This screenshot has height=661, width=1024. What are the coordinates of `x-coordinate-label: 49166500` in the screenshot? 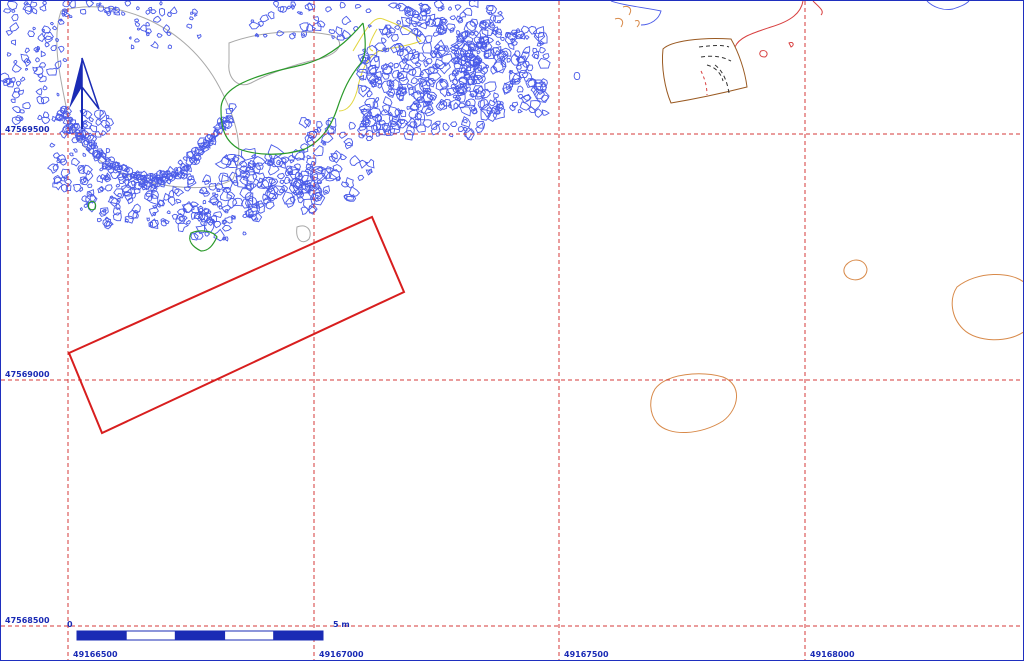 It's located at (95, 654).